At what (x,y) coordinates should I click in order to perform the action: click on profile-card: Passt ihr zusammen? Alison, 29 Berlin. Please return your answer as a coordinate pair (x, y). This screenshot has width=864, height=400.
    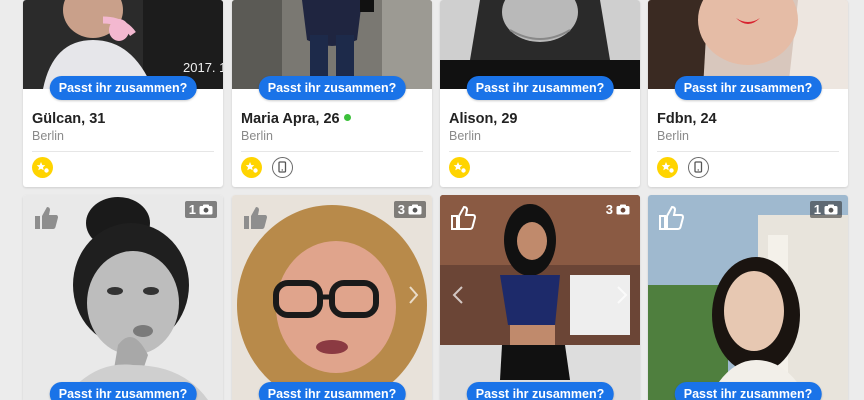
    Looking at the image, I should click on (540, 93).